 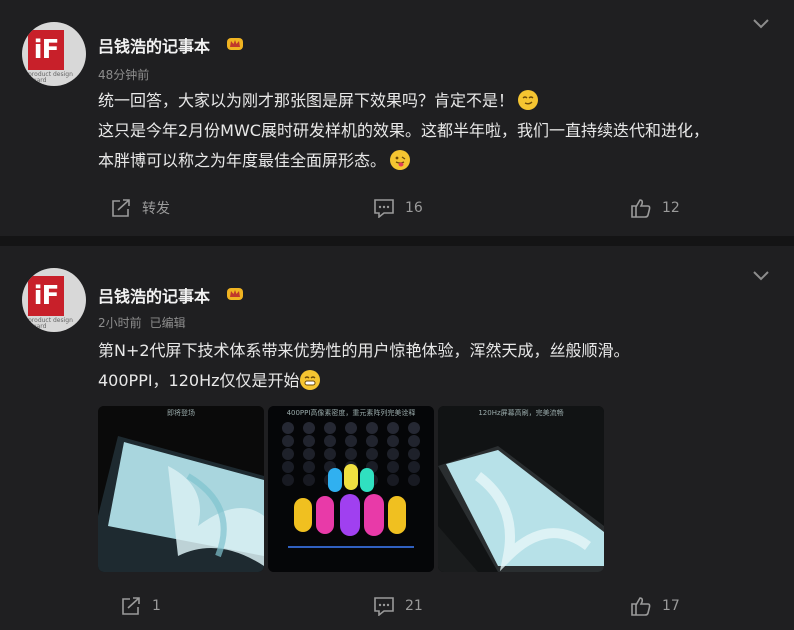 What do you see at coordinates (140, 208) in the screenshot?
I see `repost-button: 转发` at bounding box center [140, 208].